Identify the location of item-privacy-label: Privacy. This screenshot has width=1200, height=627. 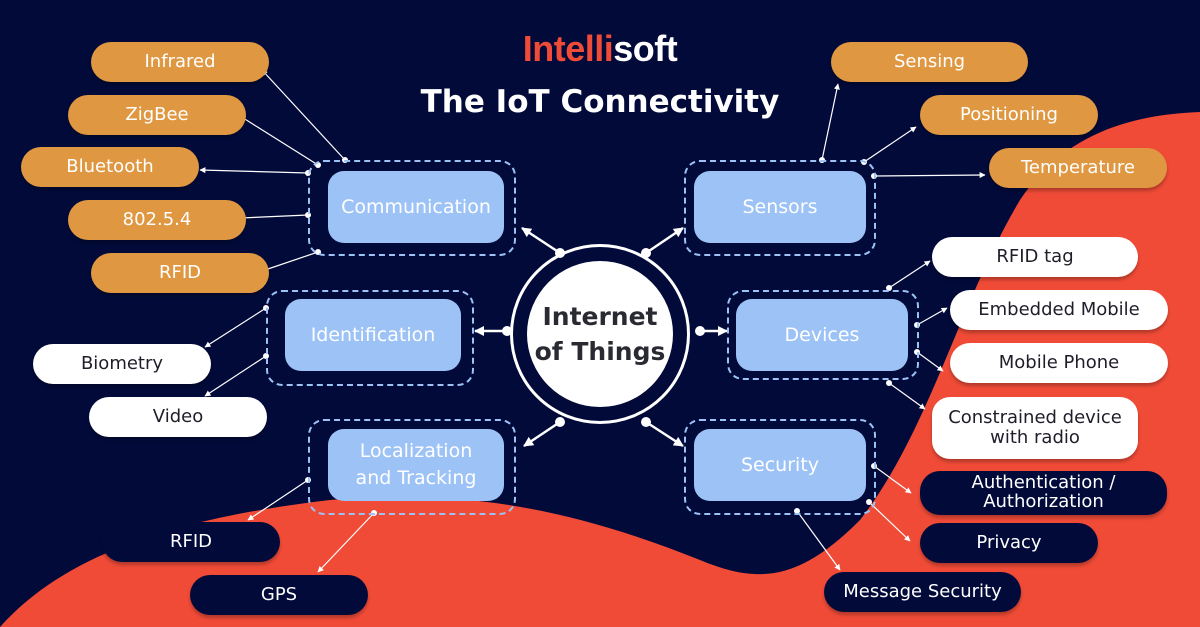
(1009, 543).